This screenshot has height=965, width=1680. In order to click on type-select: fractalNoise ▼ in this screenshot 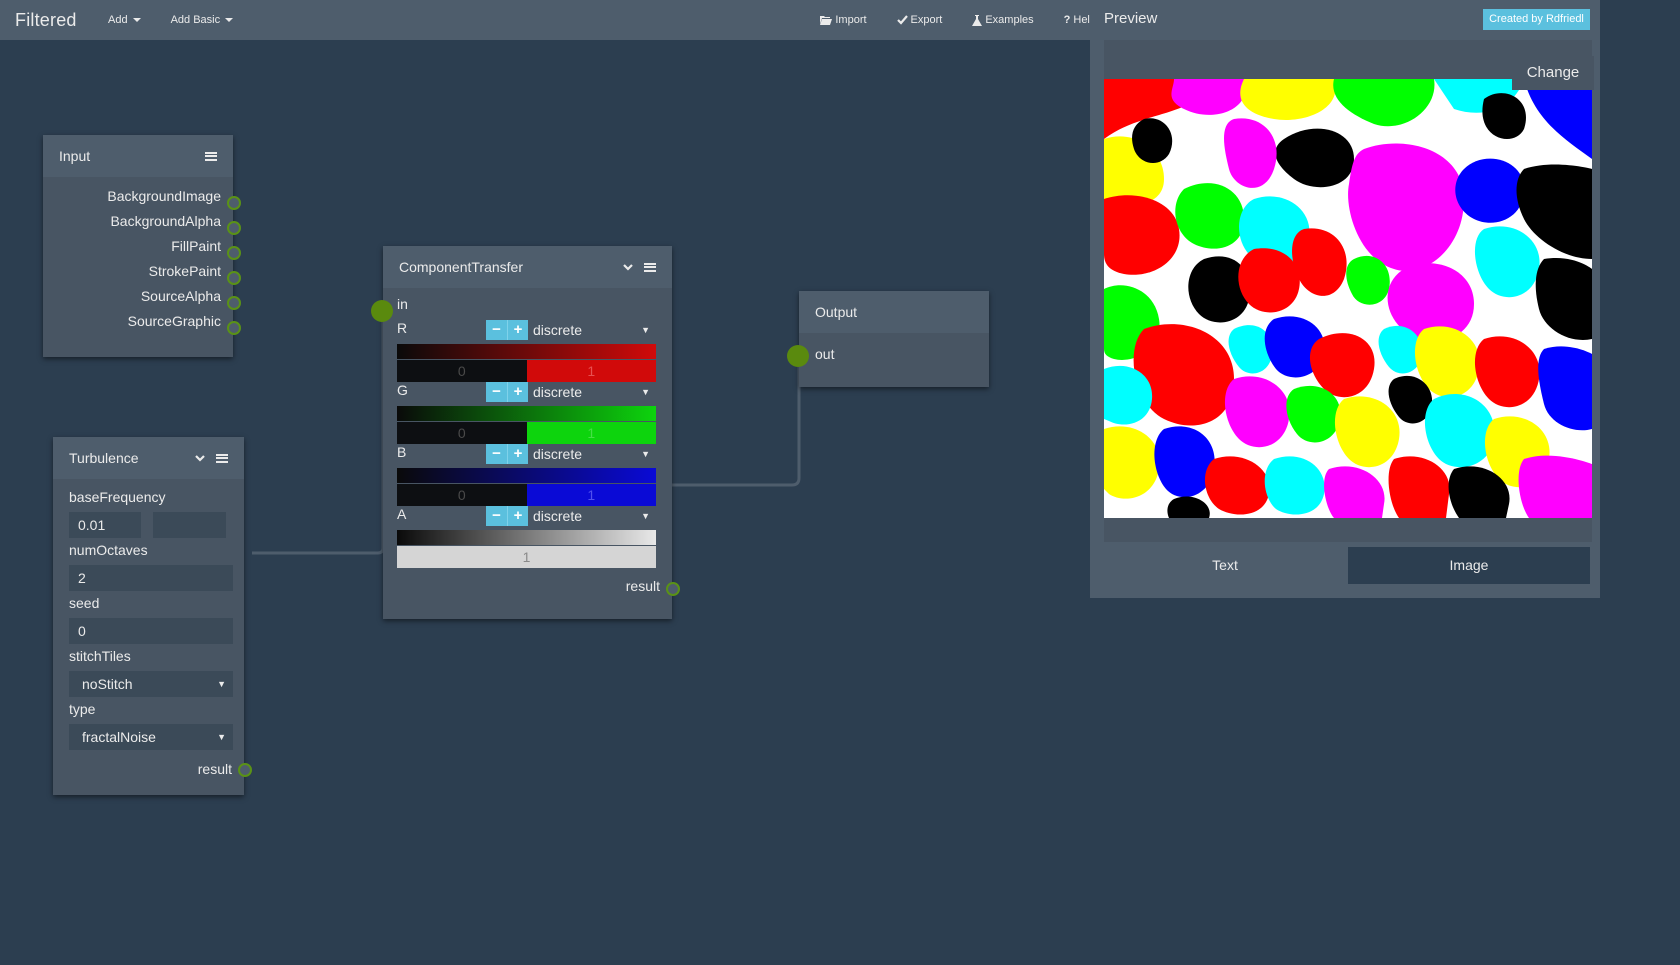, I will do `click(151, 737)`.